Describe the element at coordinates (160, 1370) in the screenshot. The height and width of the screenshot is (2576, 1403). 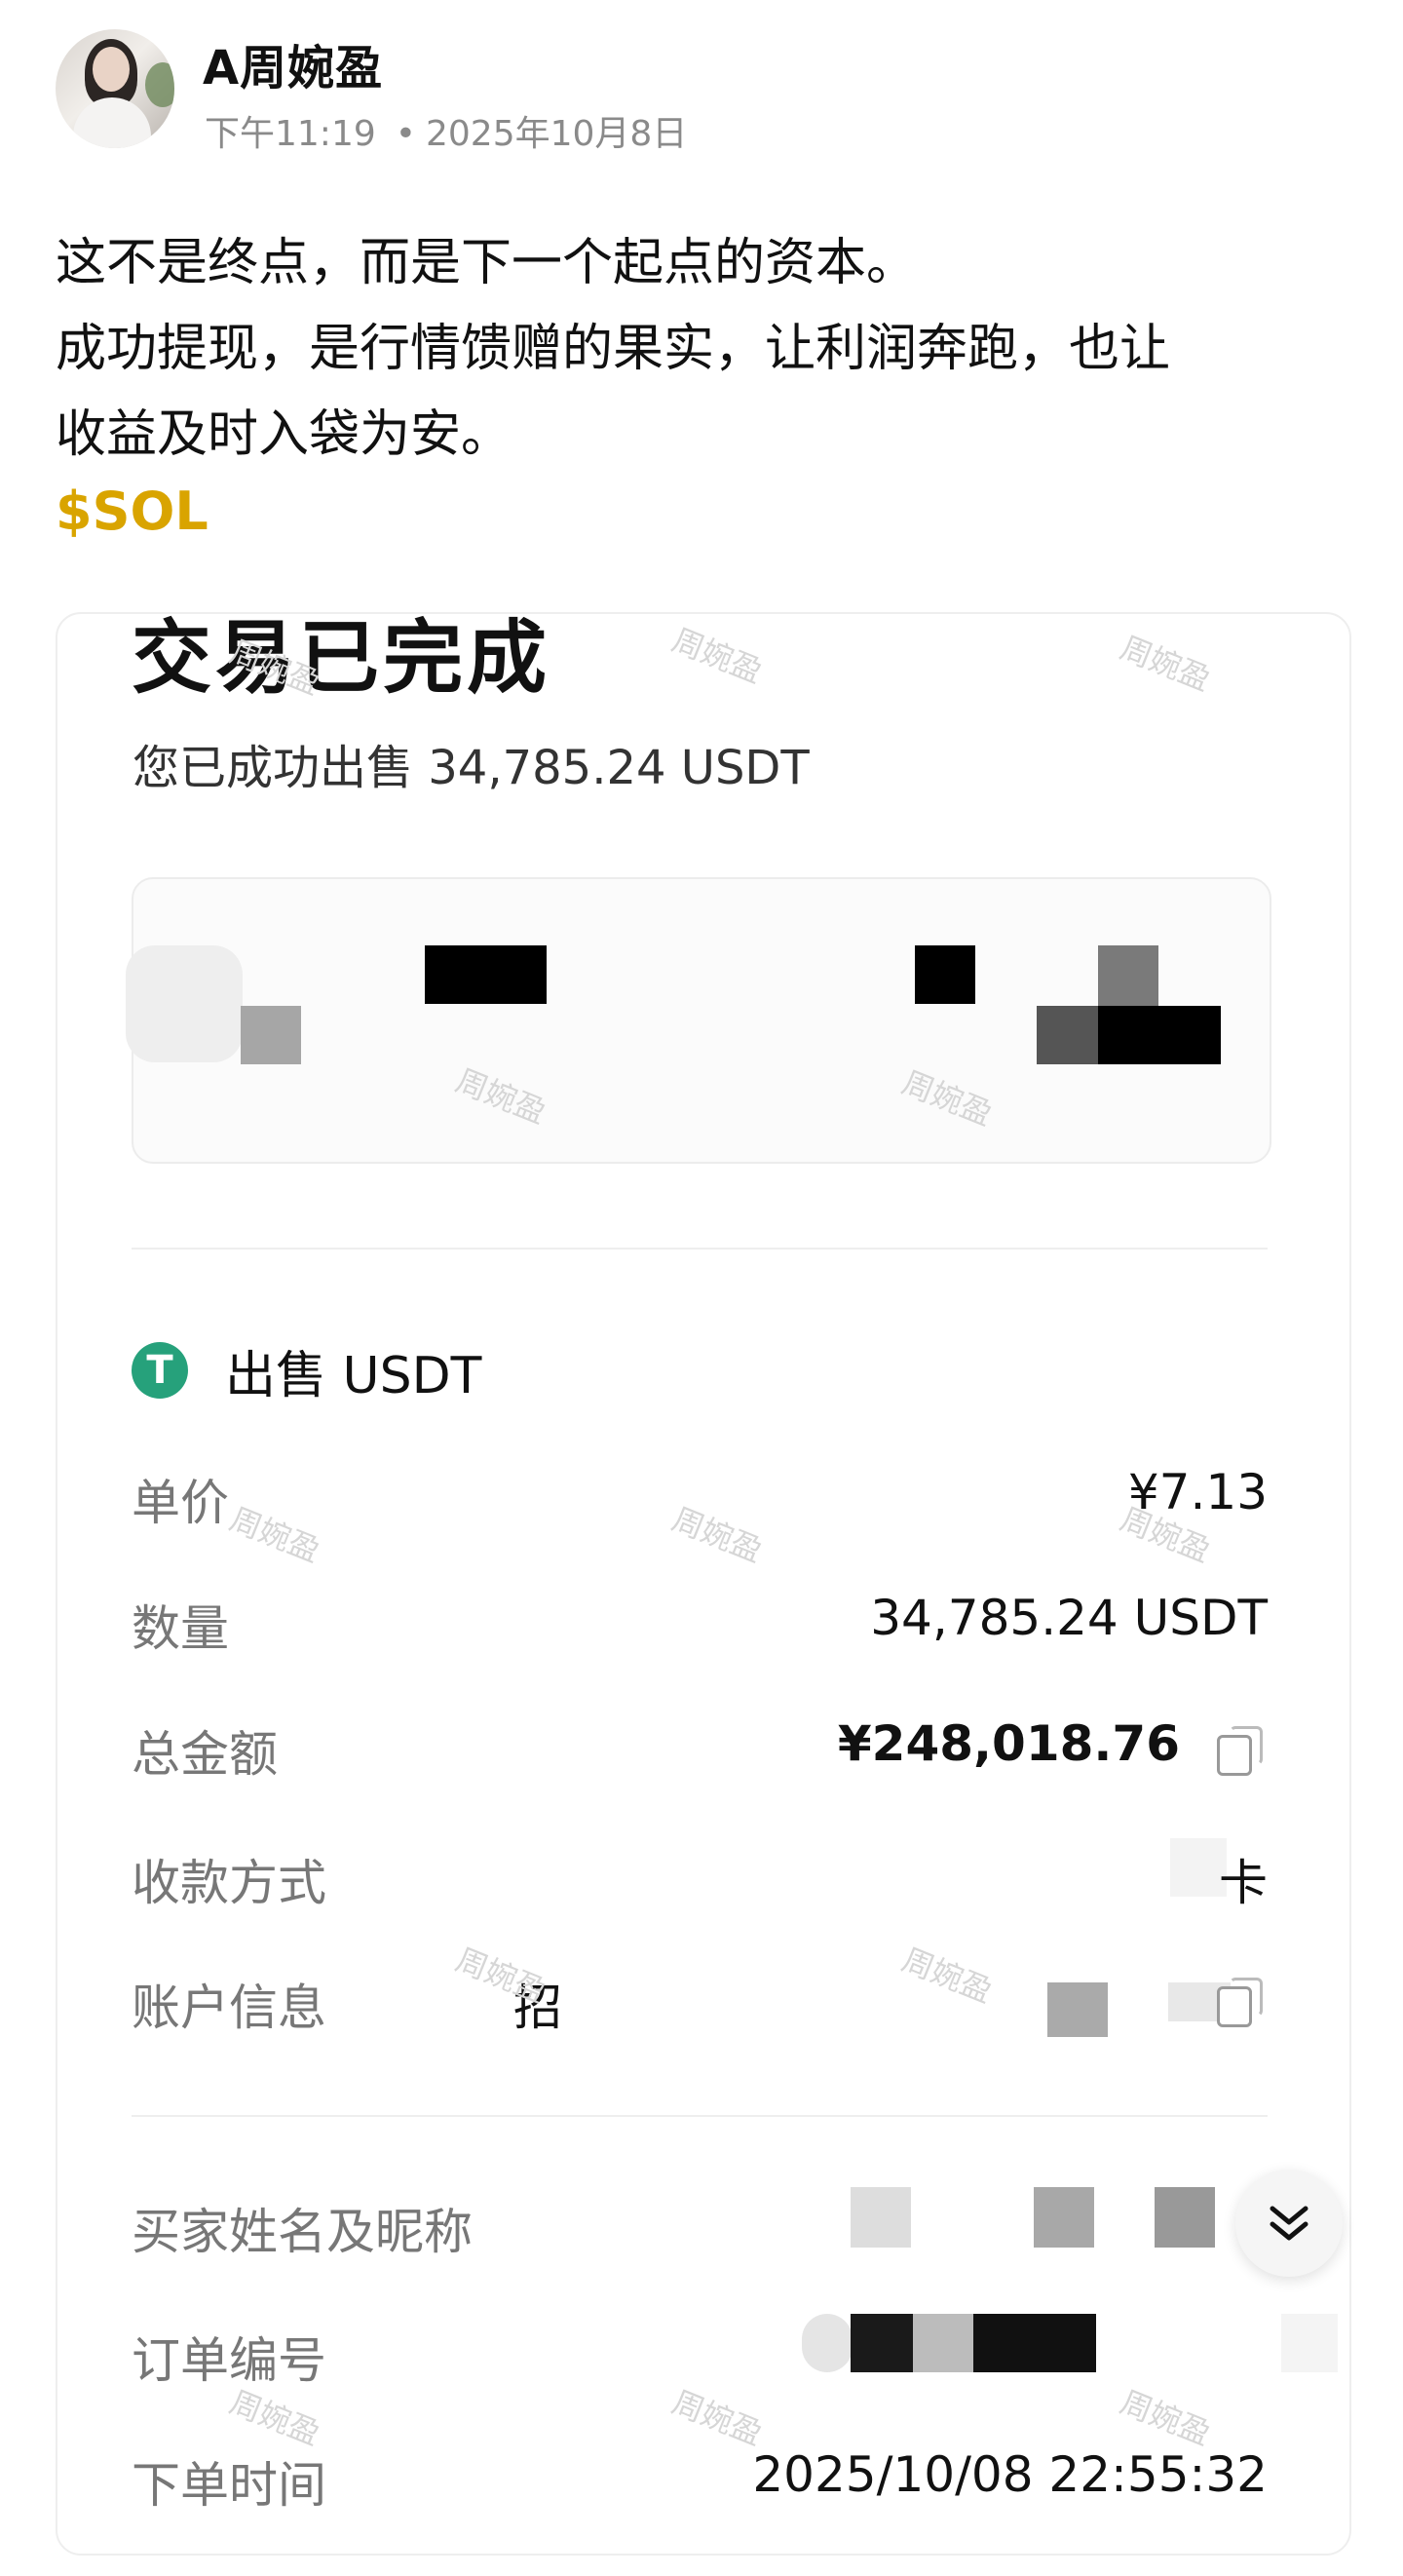
I see `tether-icon: T` at that location.